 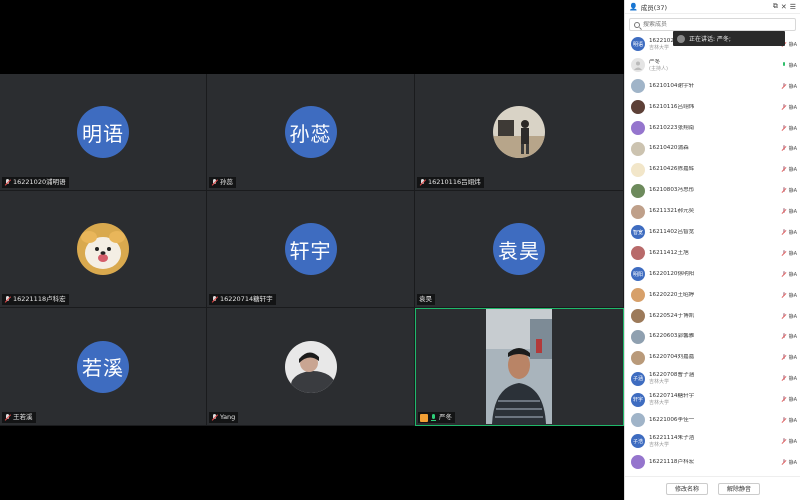 I want to click on member-avatar: 子浩, so click(x=638, y=441).